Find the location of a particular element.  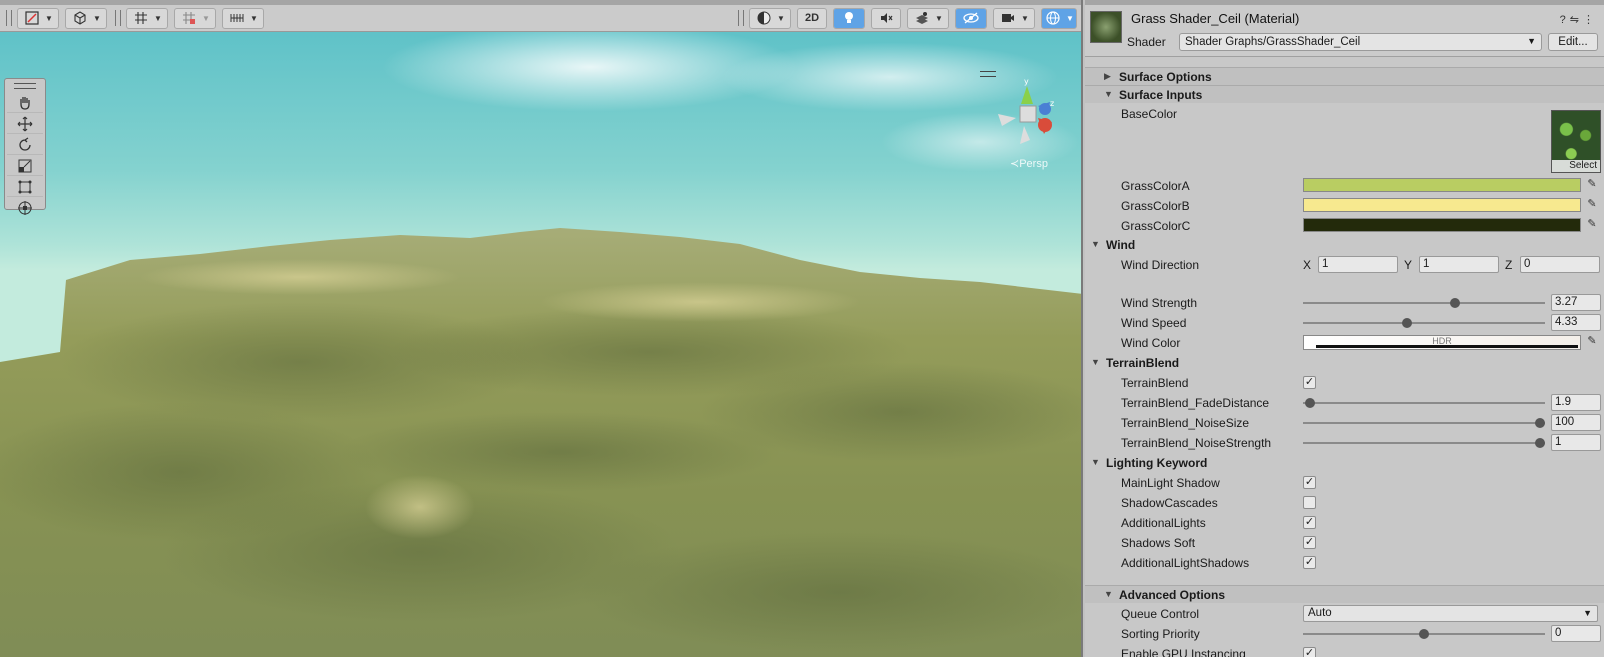

noise-size-input: 100 is located at coordinates (1576, 422).